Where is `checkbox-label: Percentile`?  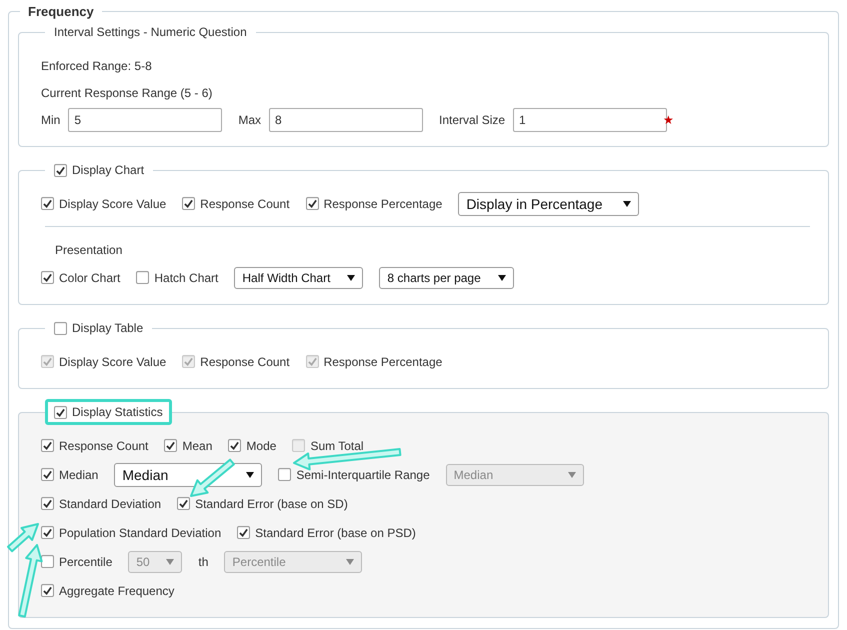 checkbox-label: Percentile is located at coordinates (85, 561).